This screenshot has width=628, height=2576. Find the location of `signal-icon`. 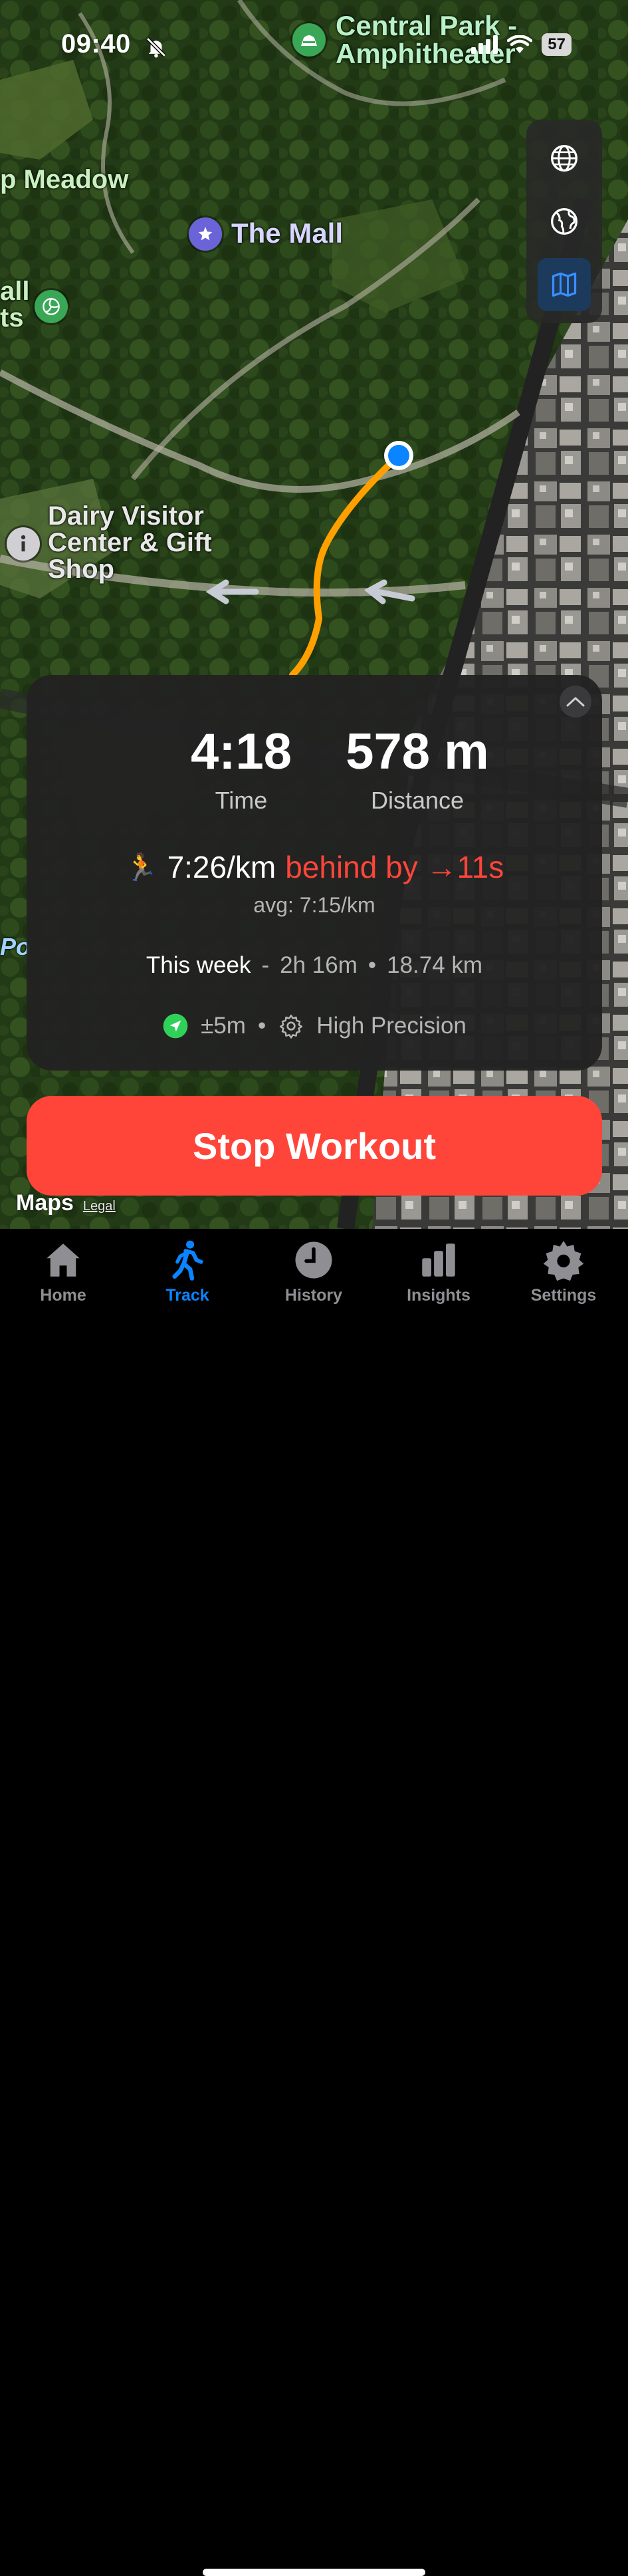

signal-icon is located at coordinates (484, 44).